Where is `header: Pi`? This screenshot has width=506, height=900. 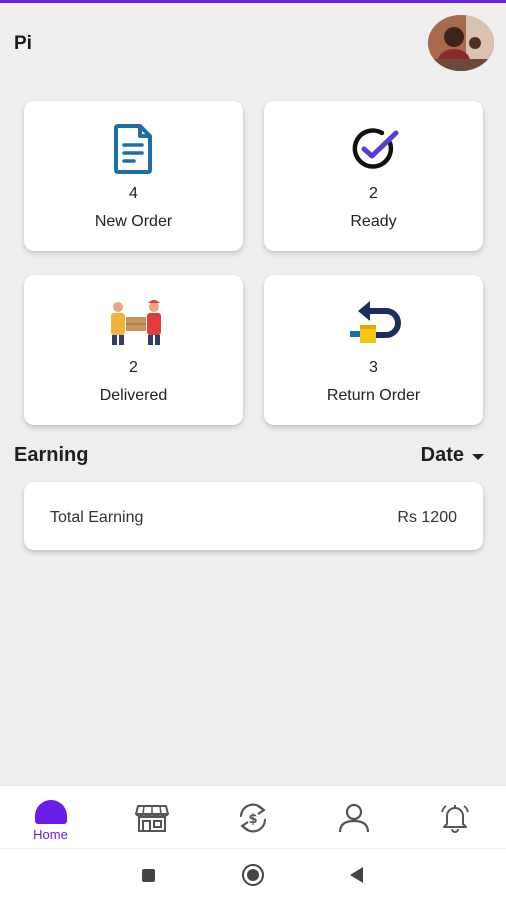 header: Pi is located at coordinates (253, 43).